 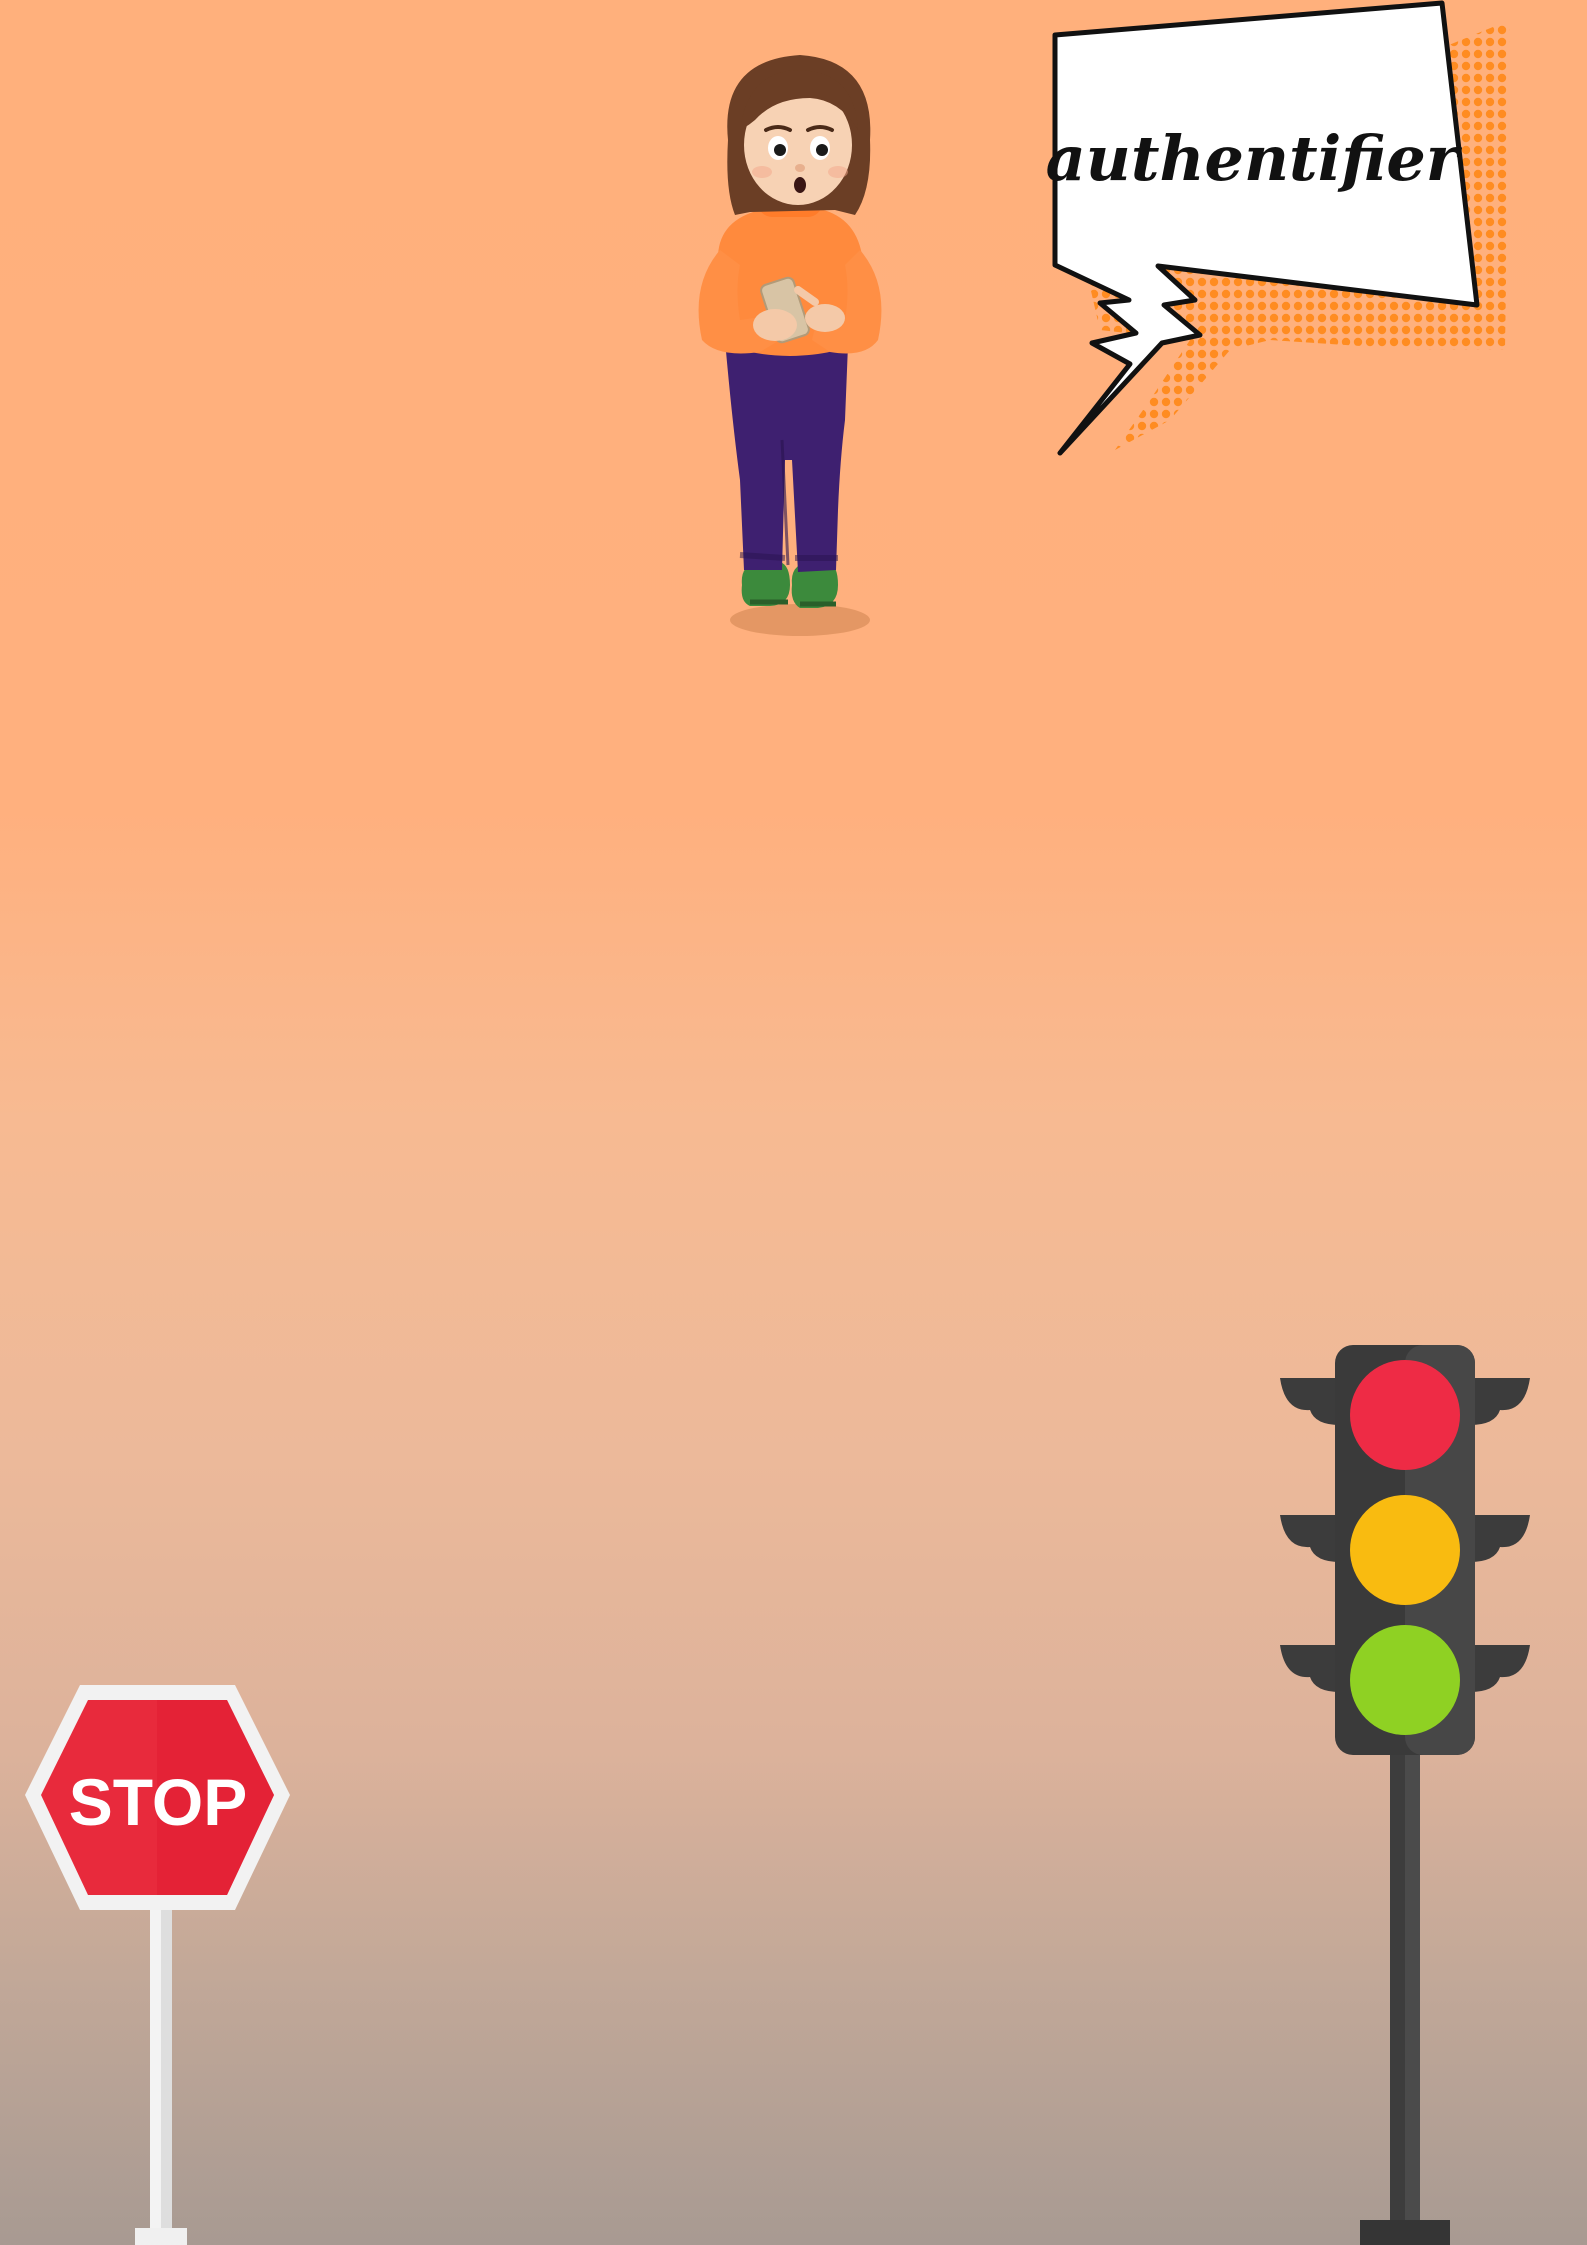 I want to click on red-light, so click(x=1405, y=1415).